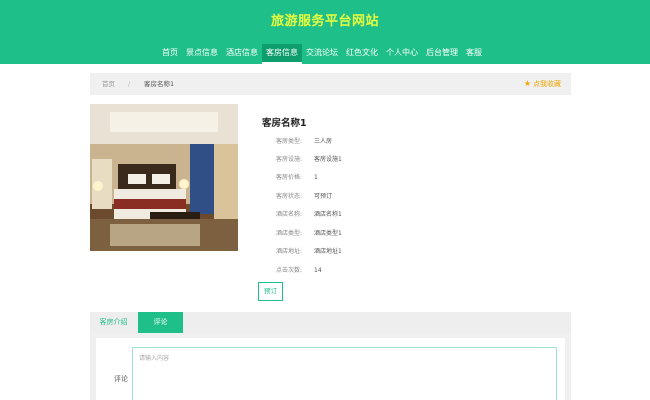  Describe the element at coordinates (442, 54) in the screenshot. I see `nav-item-admin: 后台管理` at that location.